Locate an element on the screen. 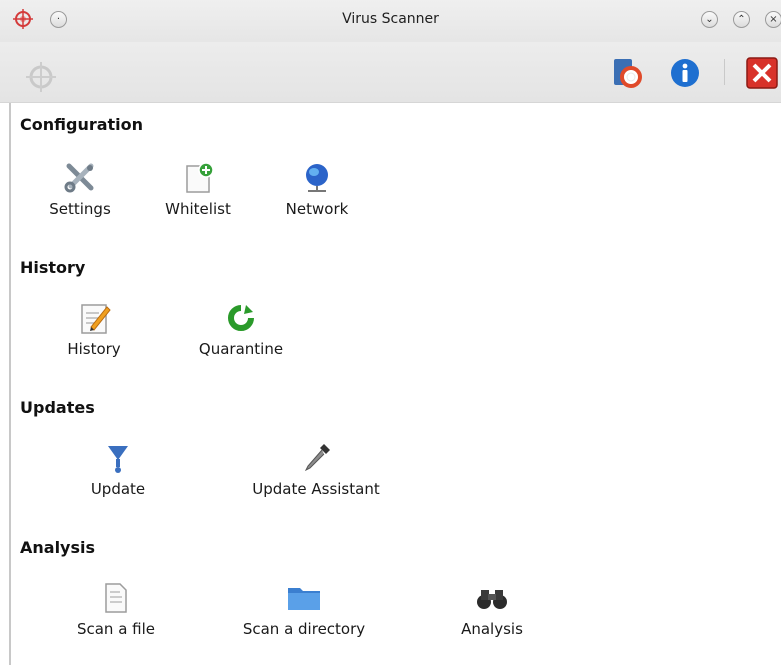 Image resolution: width=781 pixels, height=665 pixels. section-title-configuration: Configuration is located at coordinates (82, 124).